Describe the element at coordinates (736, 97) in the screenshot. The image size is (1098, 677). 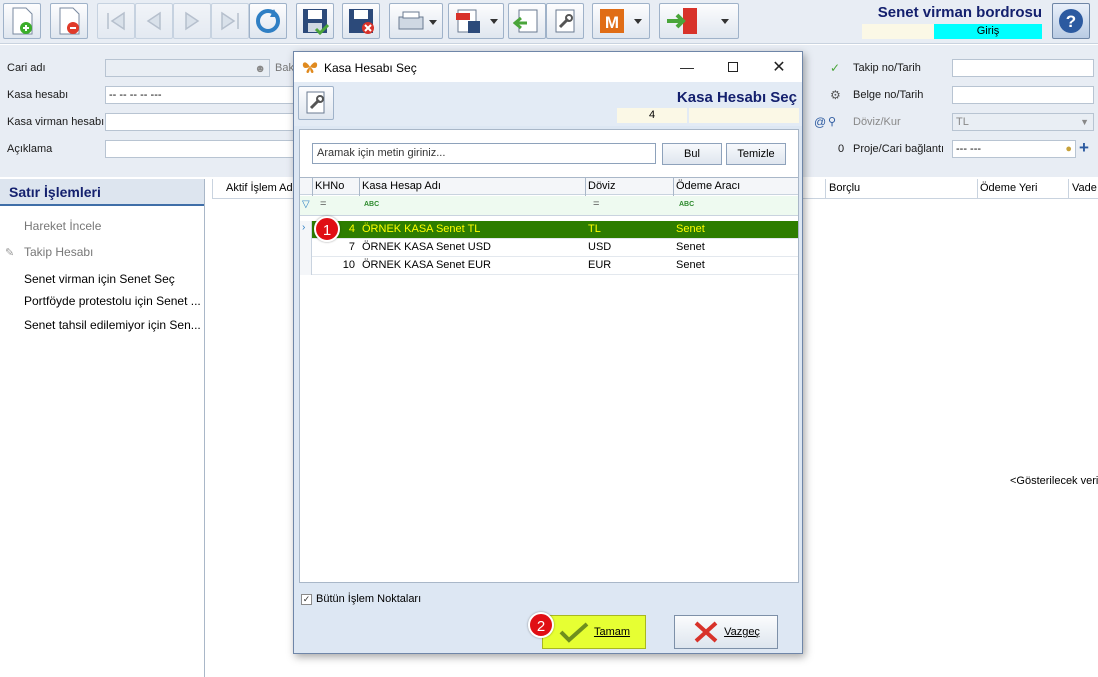
I see `dialog-header-title: Kasa Hesabı Seç` at that location.